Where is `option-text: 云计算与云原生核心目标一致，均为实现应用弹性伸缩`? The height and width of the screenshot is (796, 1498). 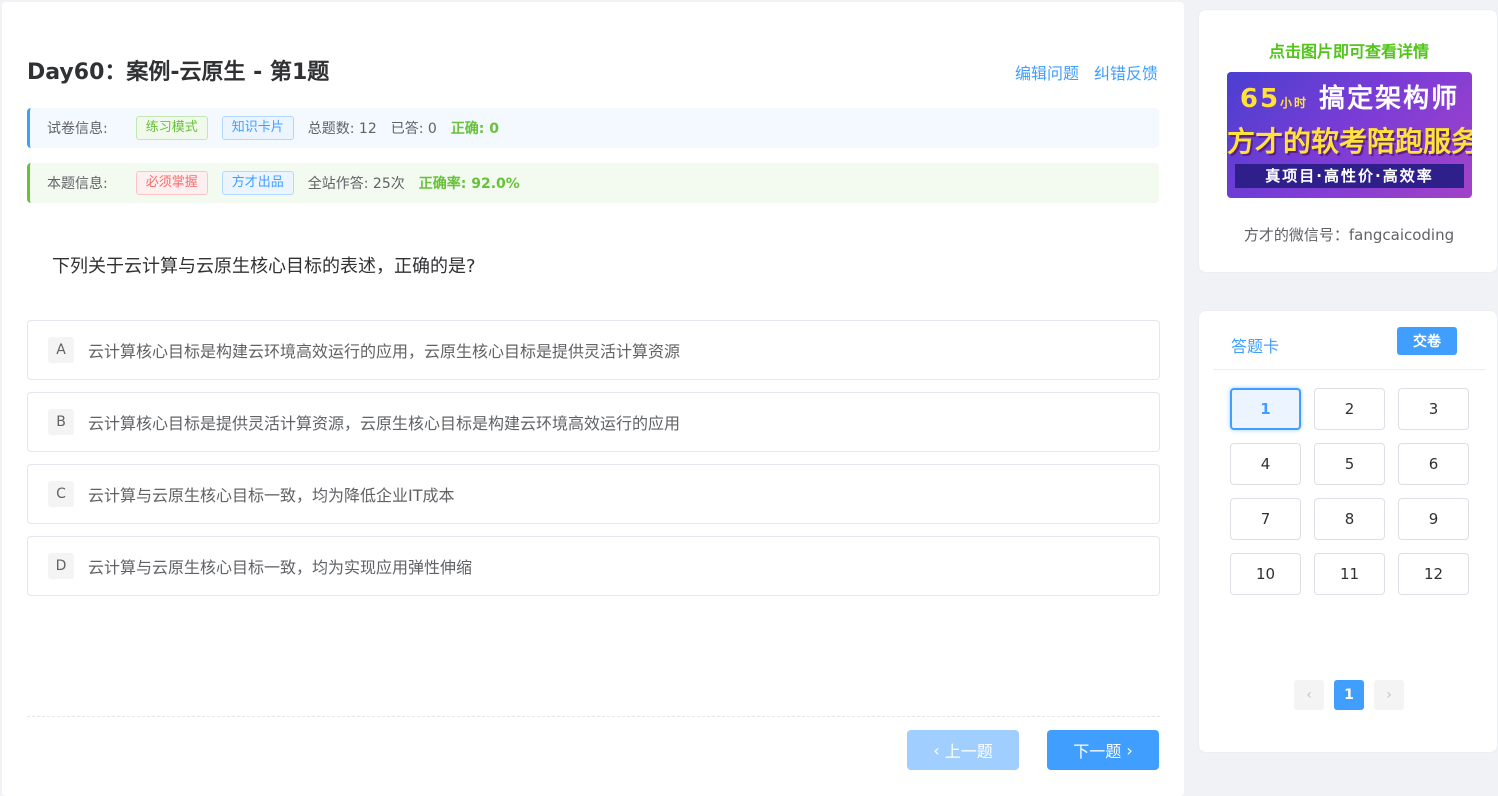 option-text: 云计算与云原生核心目标一致，均为实现应用弹性伸缩 is located at coordinates (280, 567).